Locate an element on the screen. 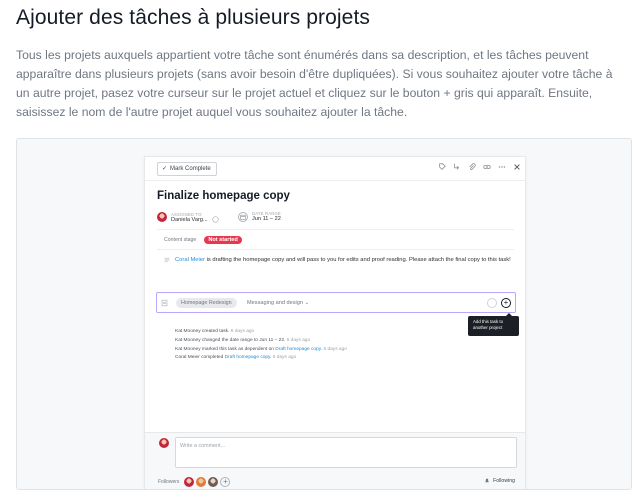 The width and height of the screenshot is (637, 500). more-icon is located at coordinates (502, 167).